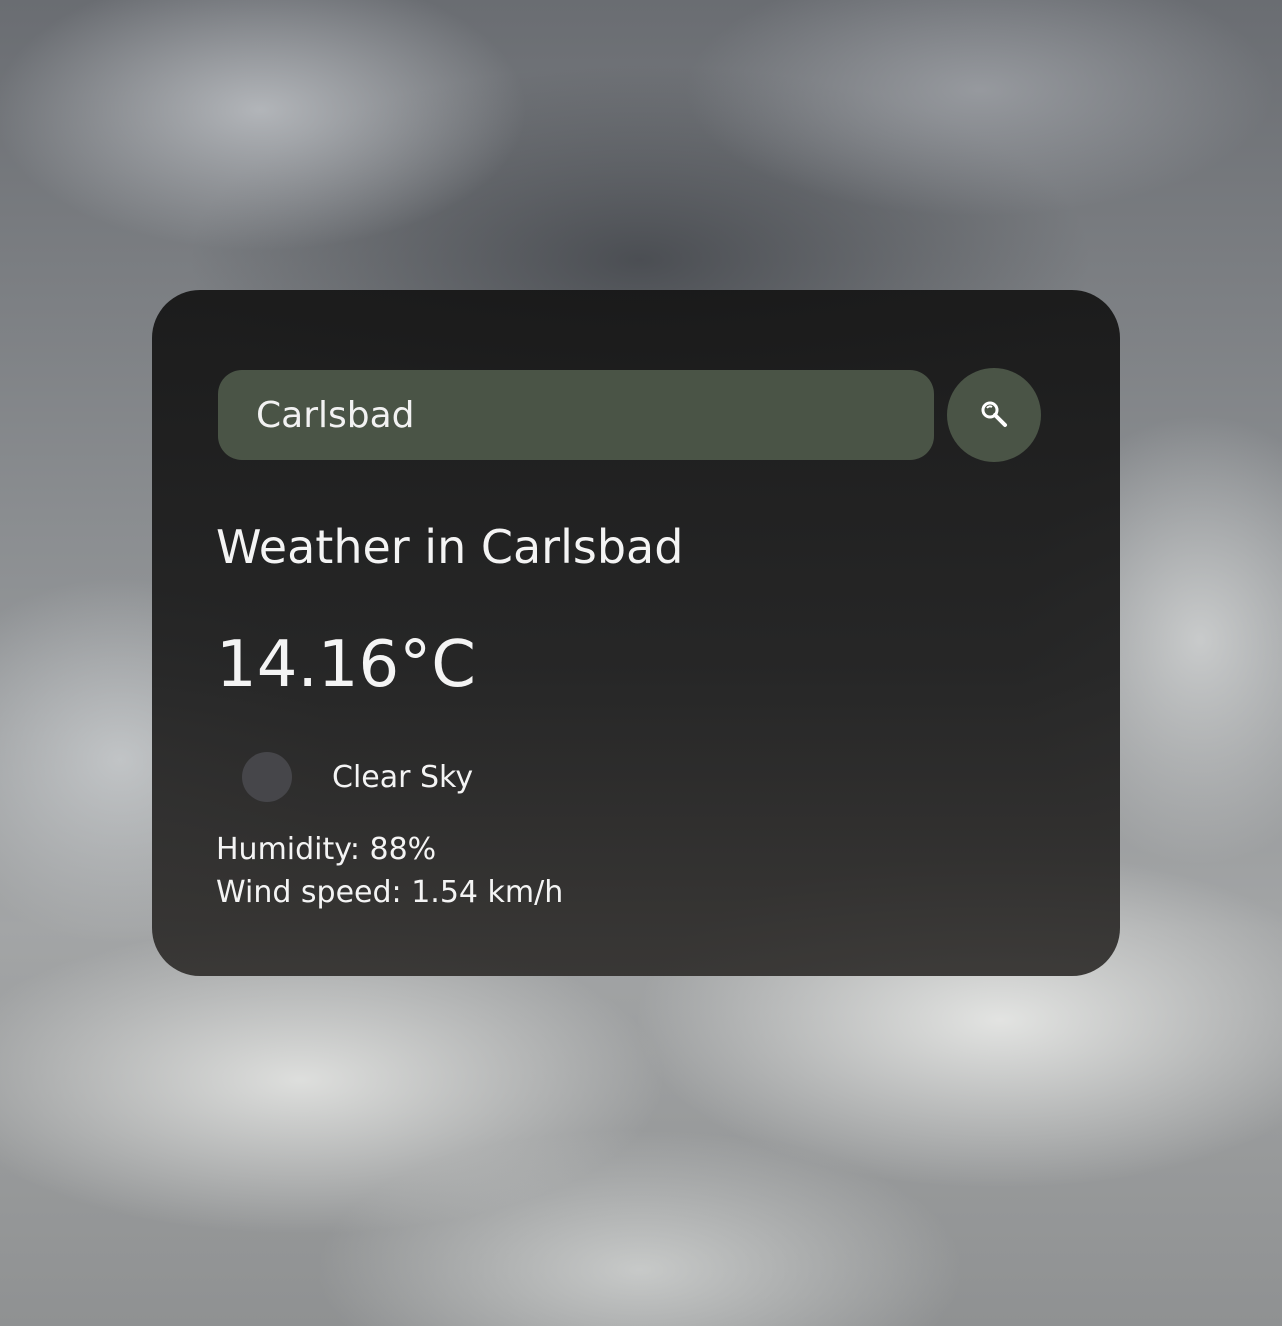  What do you see at coordinates (346, 665) in the screenshot?
I see `temperature-value: 14.16°C` at bounding box center [346, 665].